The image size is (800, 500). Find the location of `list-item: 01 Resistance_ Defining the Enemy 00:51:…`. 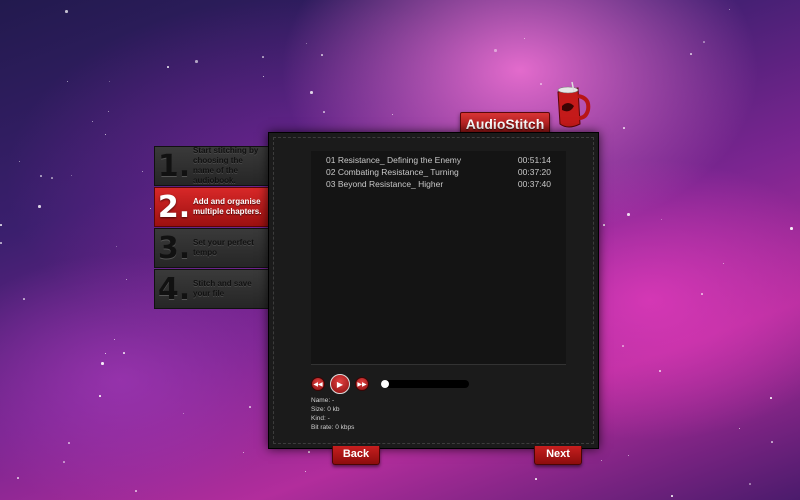

list-item: 01 Resistance_ Defining the Enemy 00:51:… is located at coordinates (438, 160).